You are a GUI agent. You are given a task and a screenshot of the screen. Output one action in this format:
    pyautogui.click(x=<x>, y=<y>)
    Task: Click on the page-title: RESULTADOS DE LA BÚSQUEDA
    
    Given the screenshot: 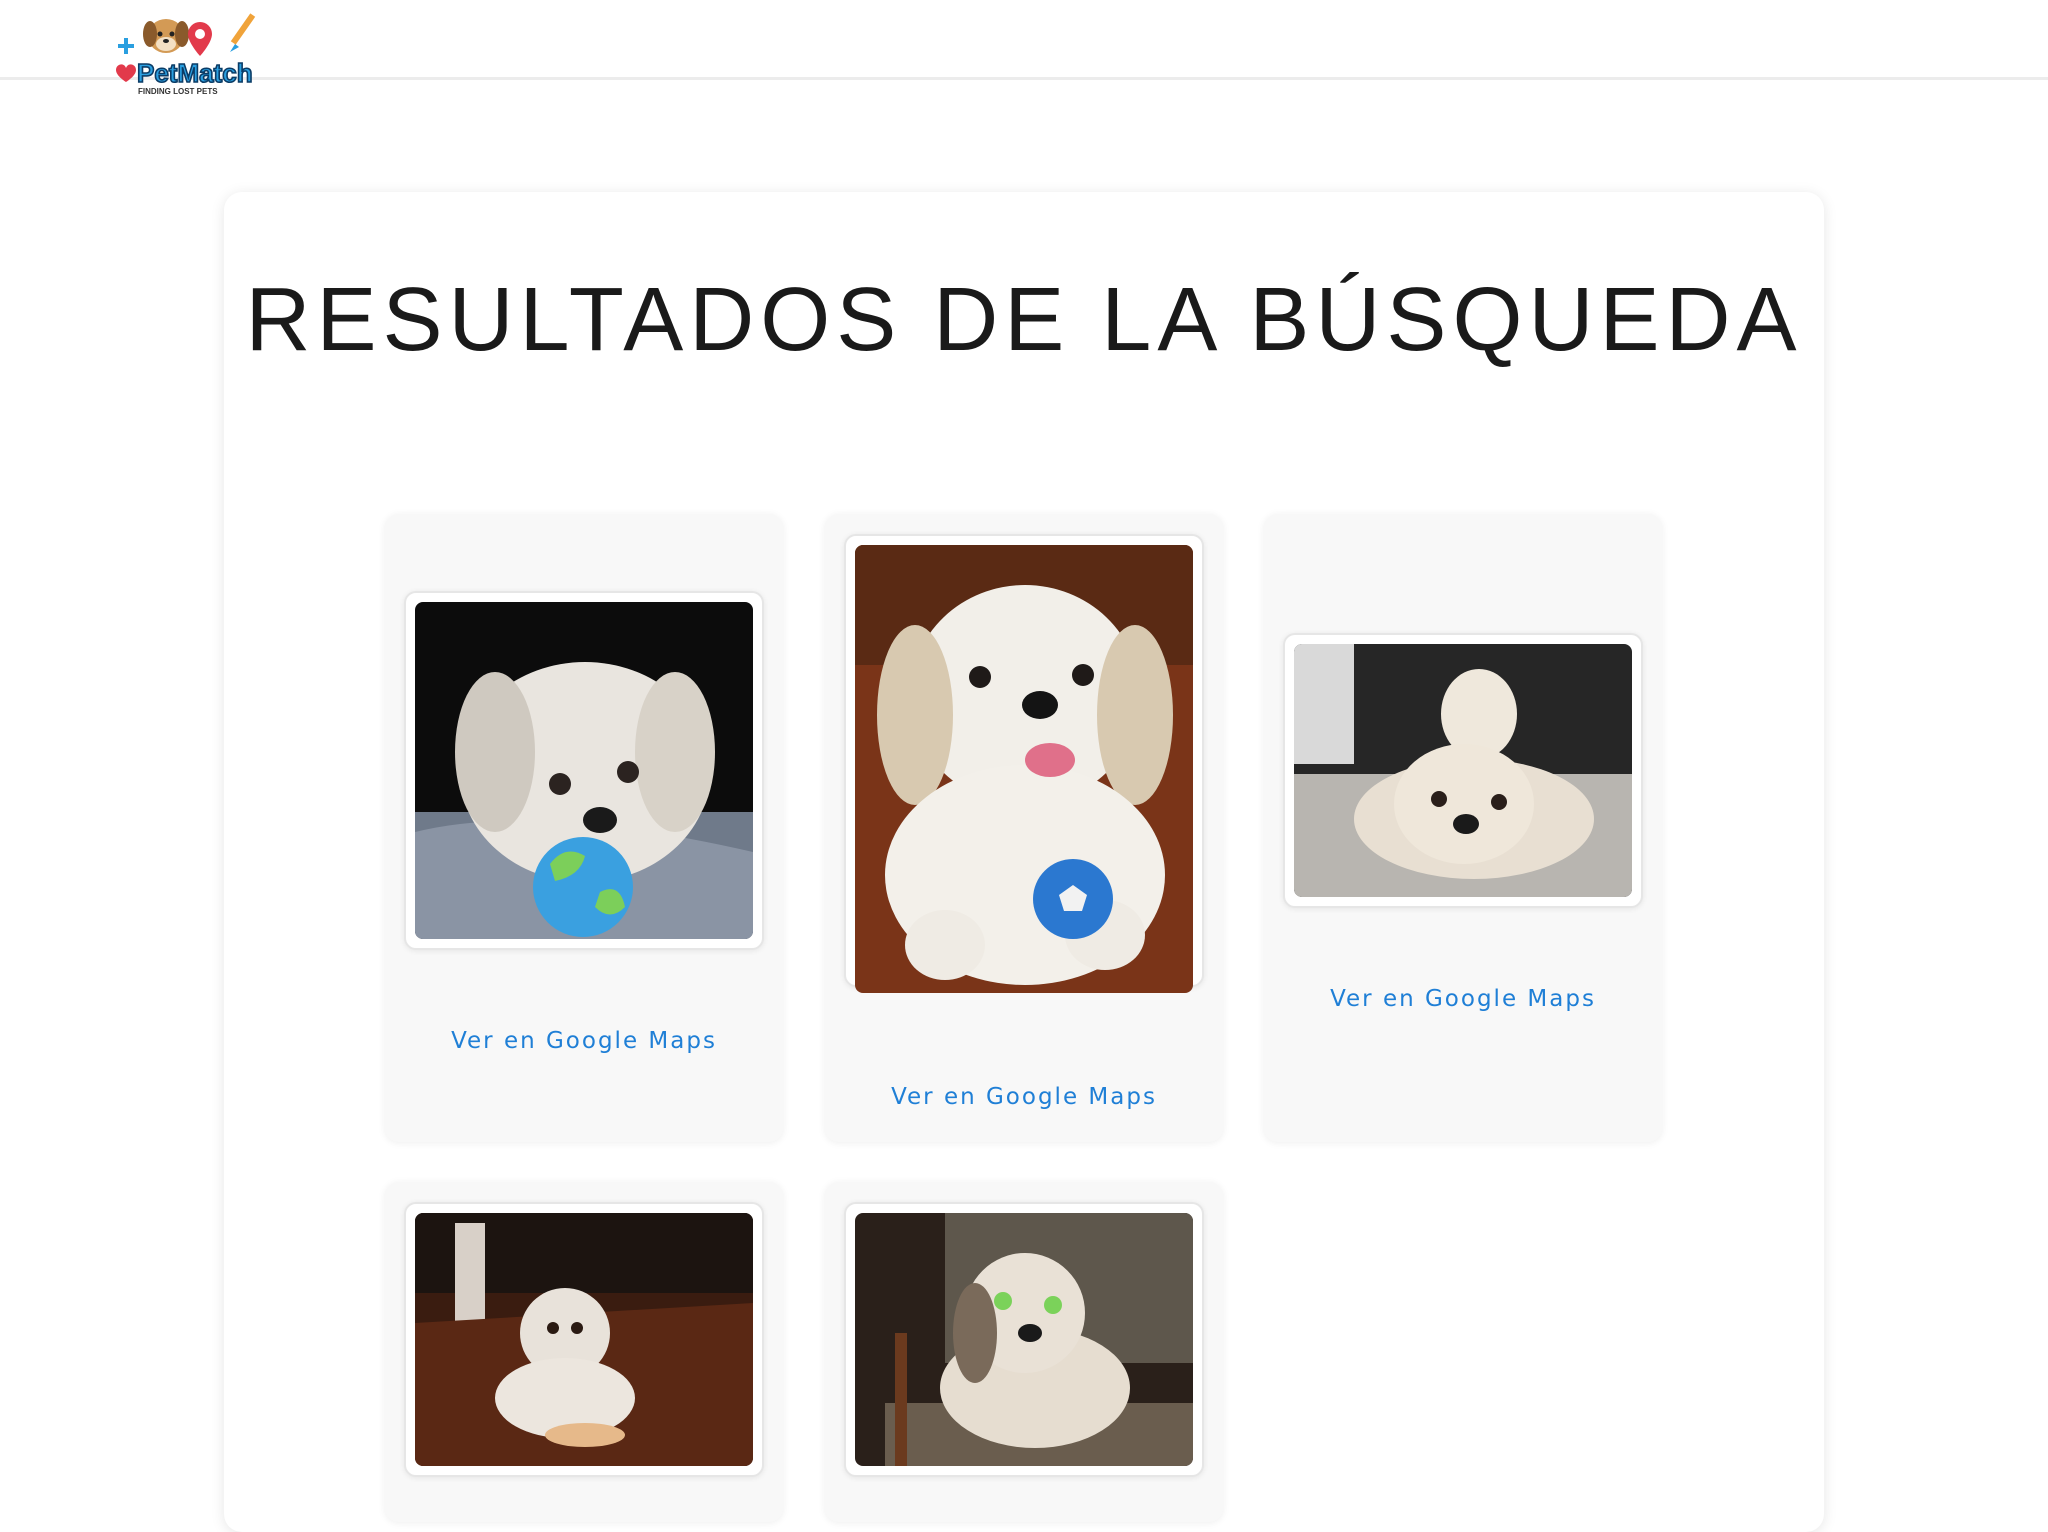 What is the action you would take?
    pyautogui.click(x=1024, y=320)
    